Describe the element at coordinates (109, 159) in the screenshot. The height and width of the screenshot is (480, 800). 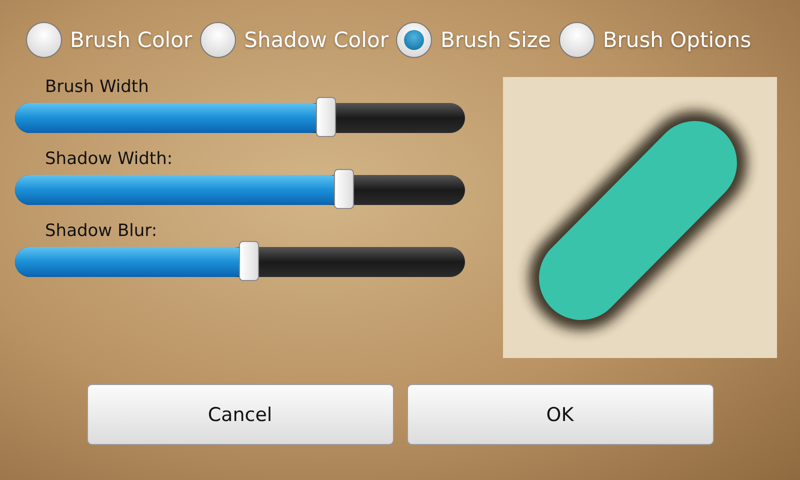
I see `slider-label: Shadow Width:` at that location.